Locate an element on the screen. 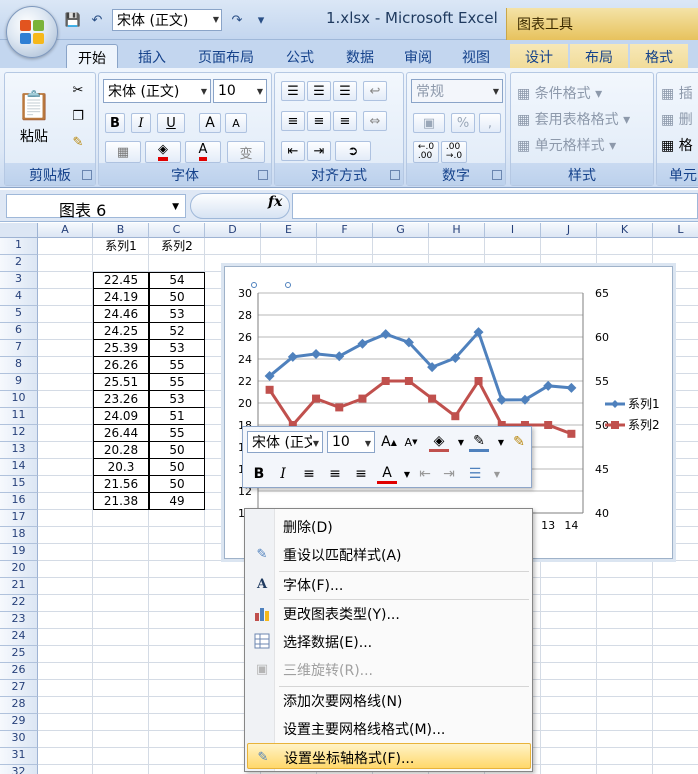 This screenshot has width=698, height=774. align-right-icon: ≡ is located at coordinates (345, 121).